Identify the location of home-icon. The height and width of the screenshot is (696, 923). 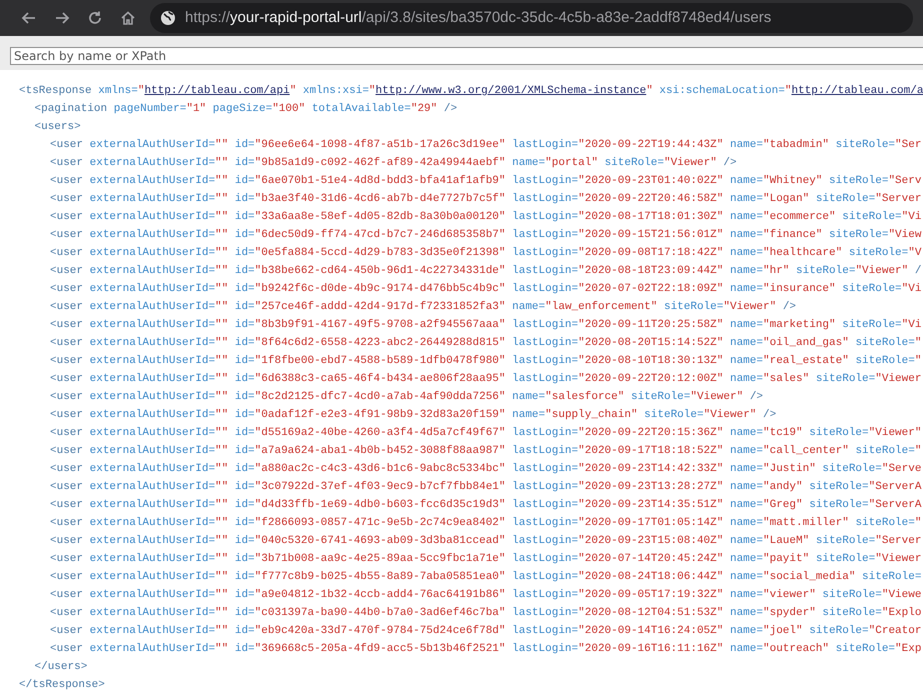
(128, 18).